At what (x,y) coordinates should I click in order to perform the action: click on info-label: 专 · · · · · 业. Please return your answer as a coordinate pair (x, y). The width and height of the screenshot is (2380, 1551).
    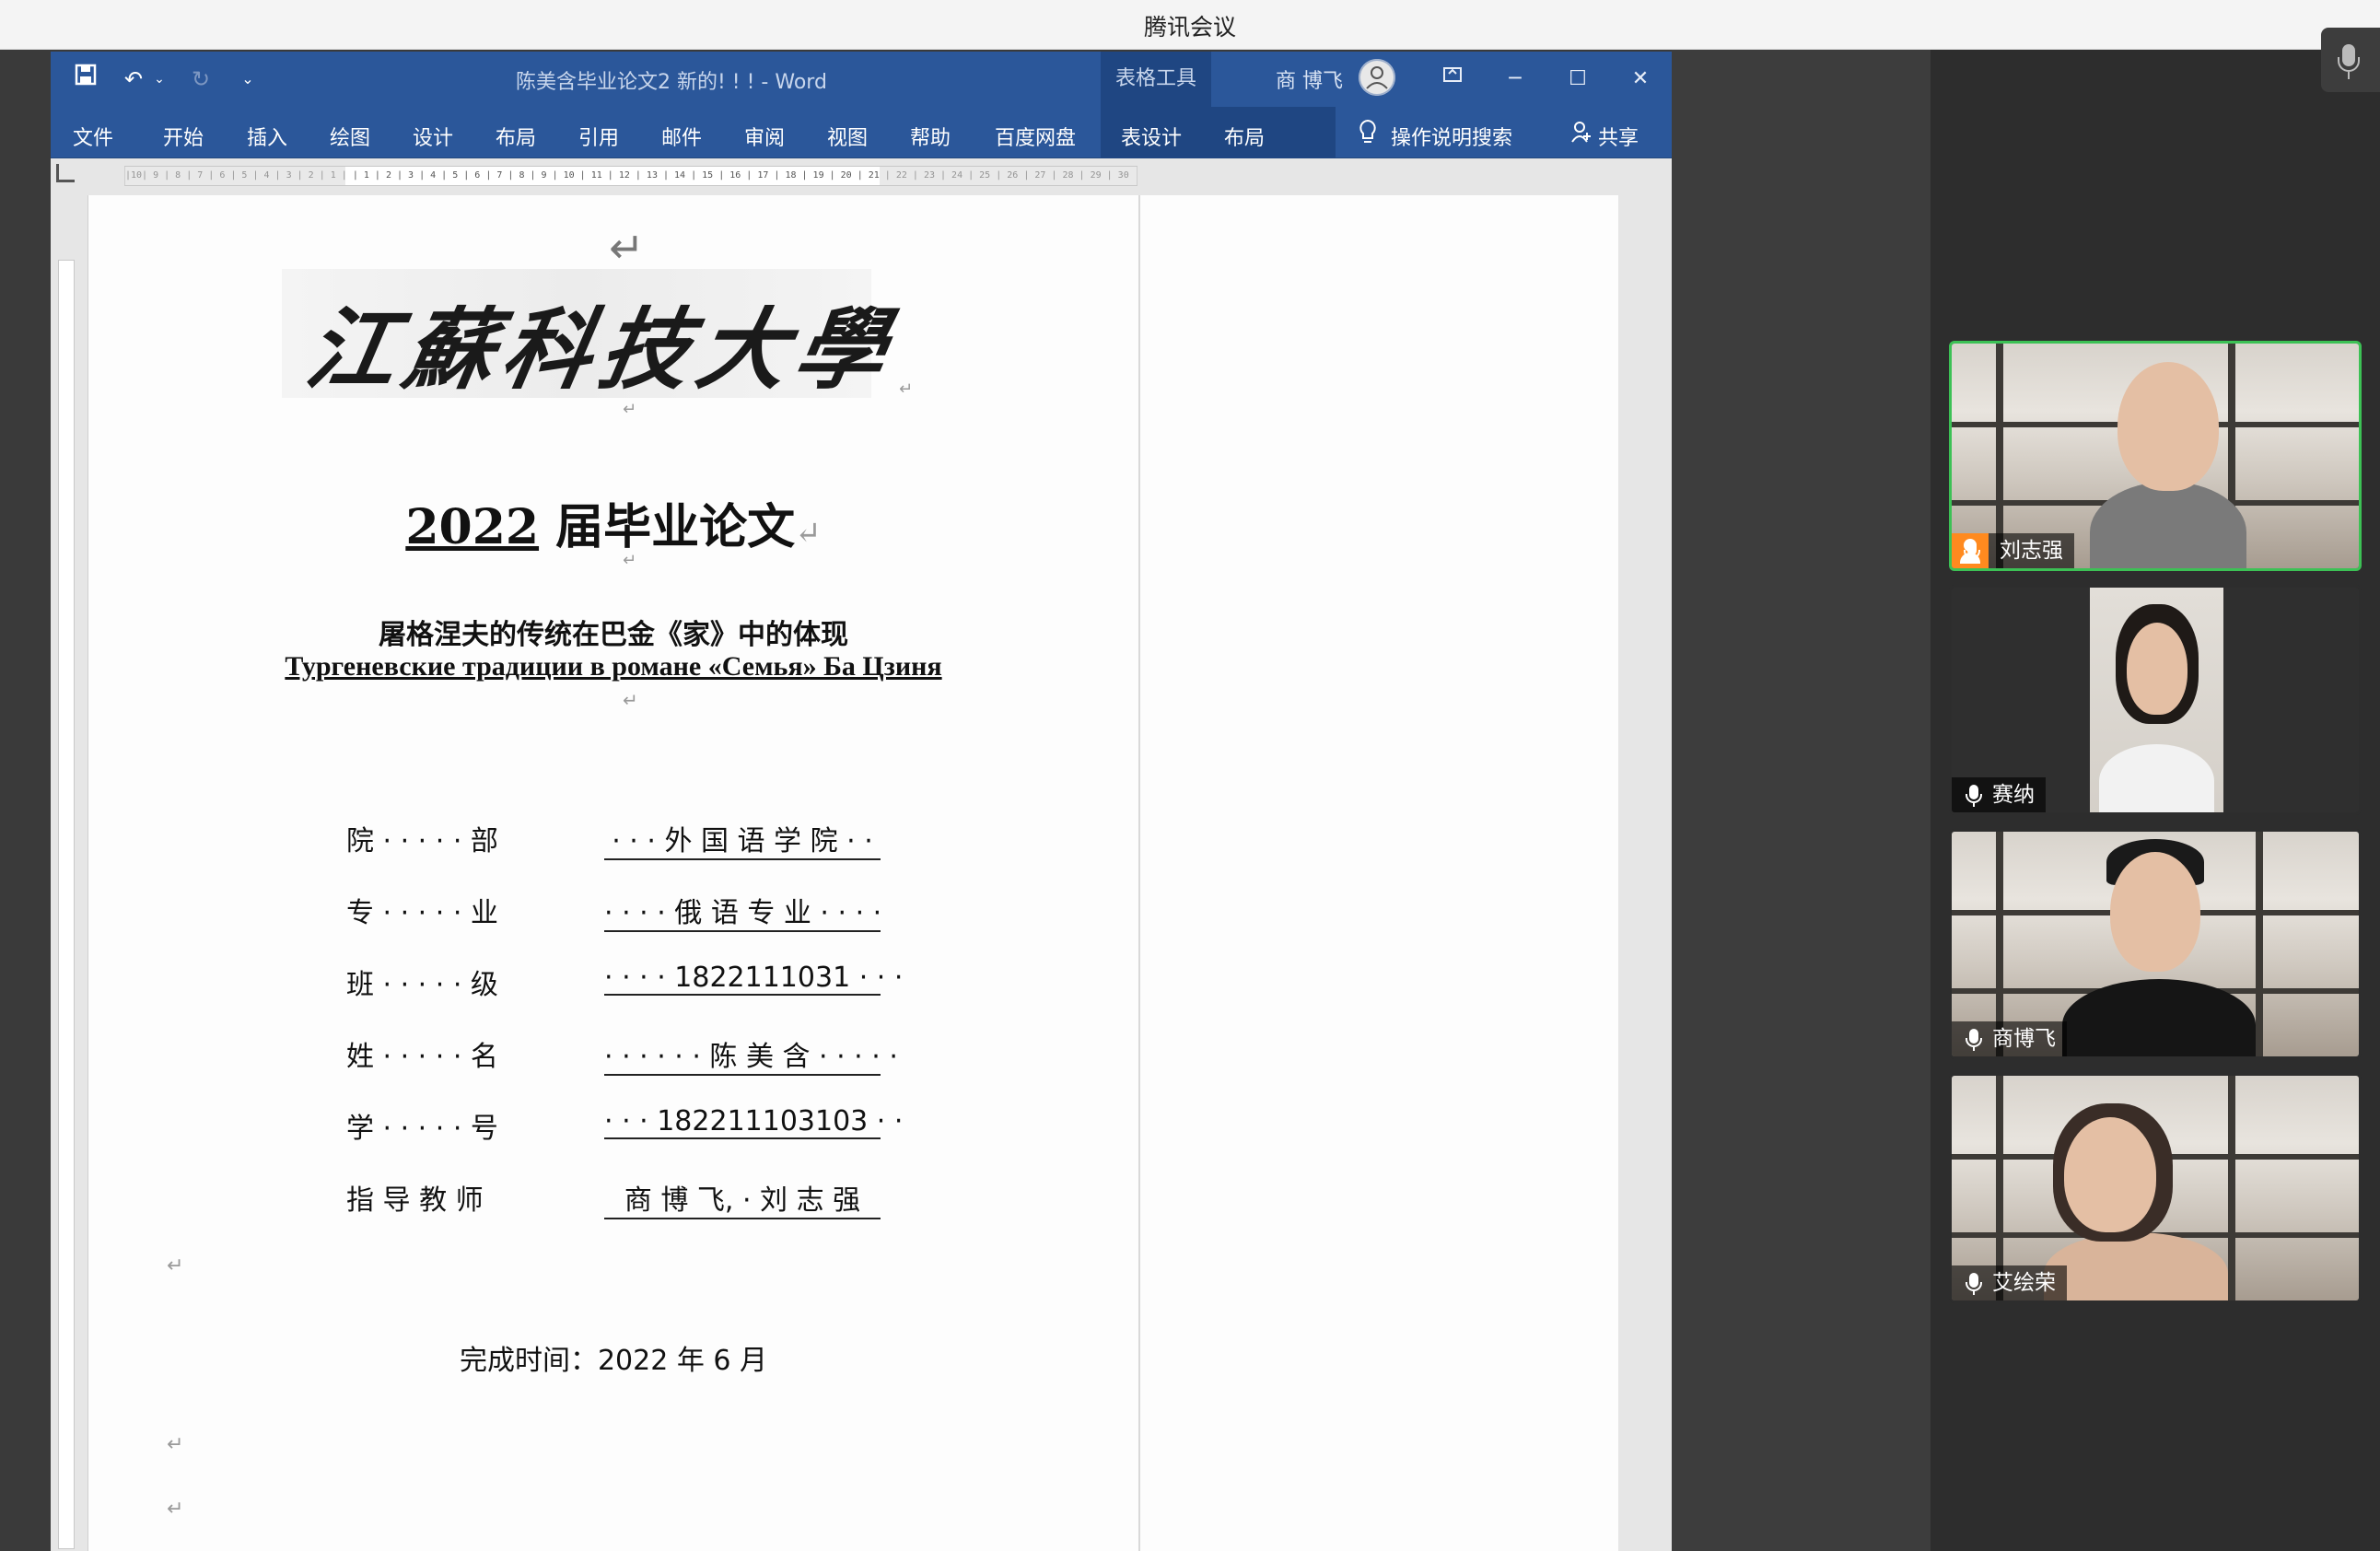
    Looking at the image, I should click on (422, 913).